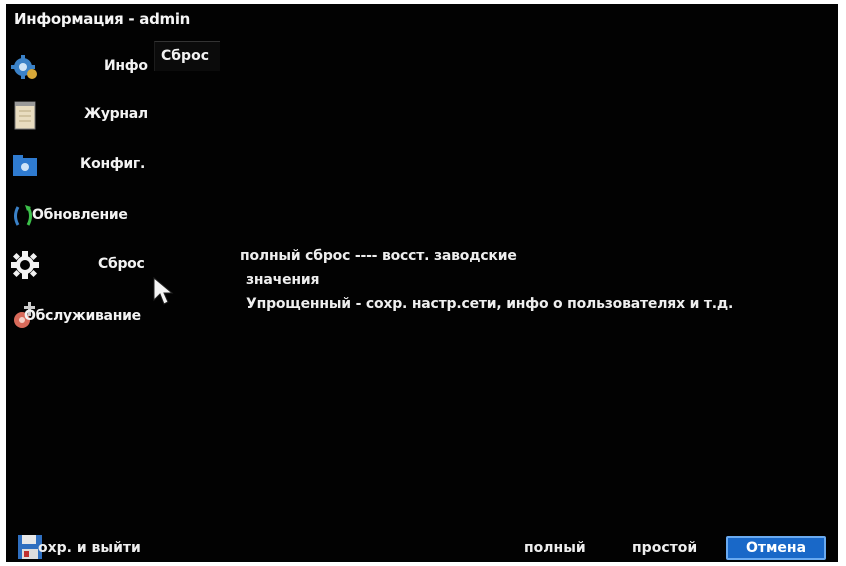  Describe the element at coordinates (163, 290) in the screenshot. I see `mouse-cursor-icon` at that location.